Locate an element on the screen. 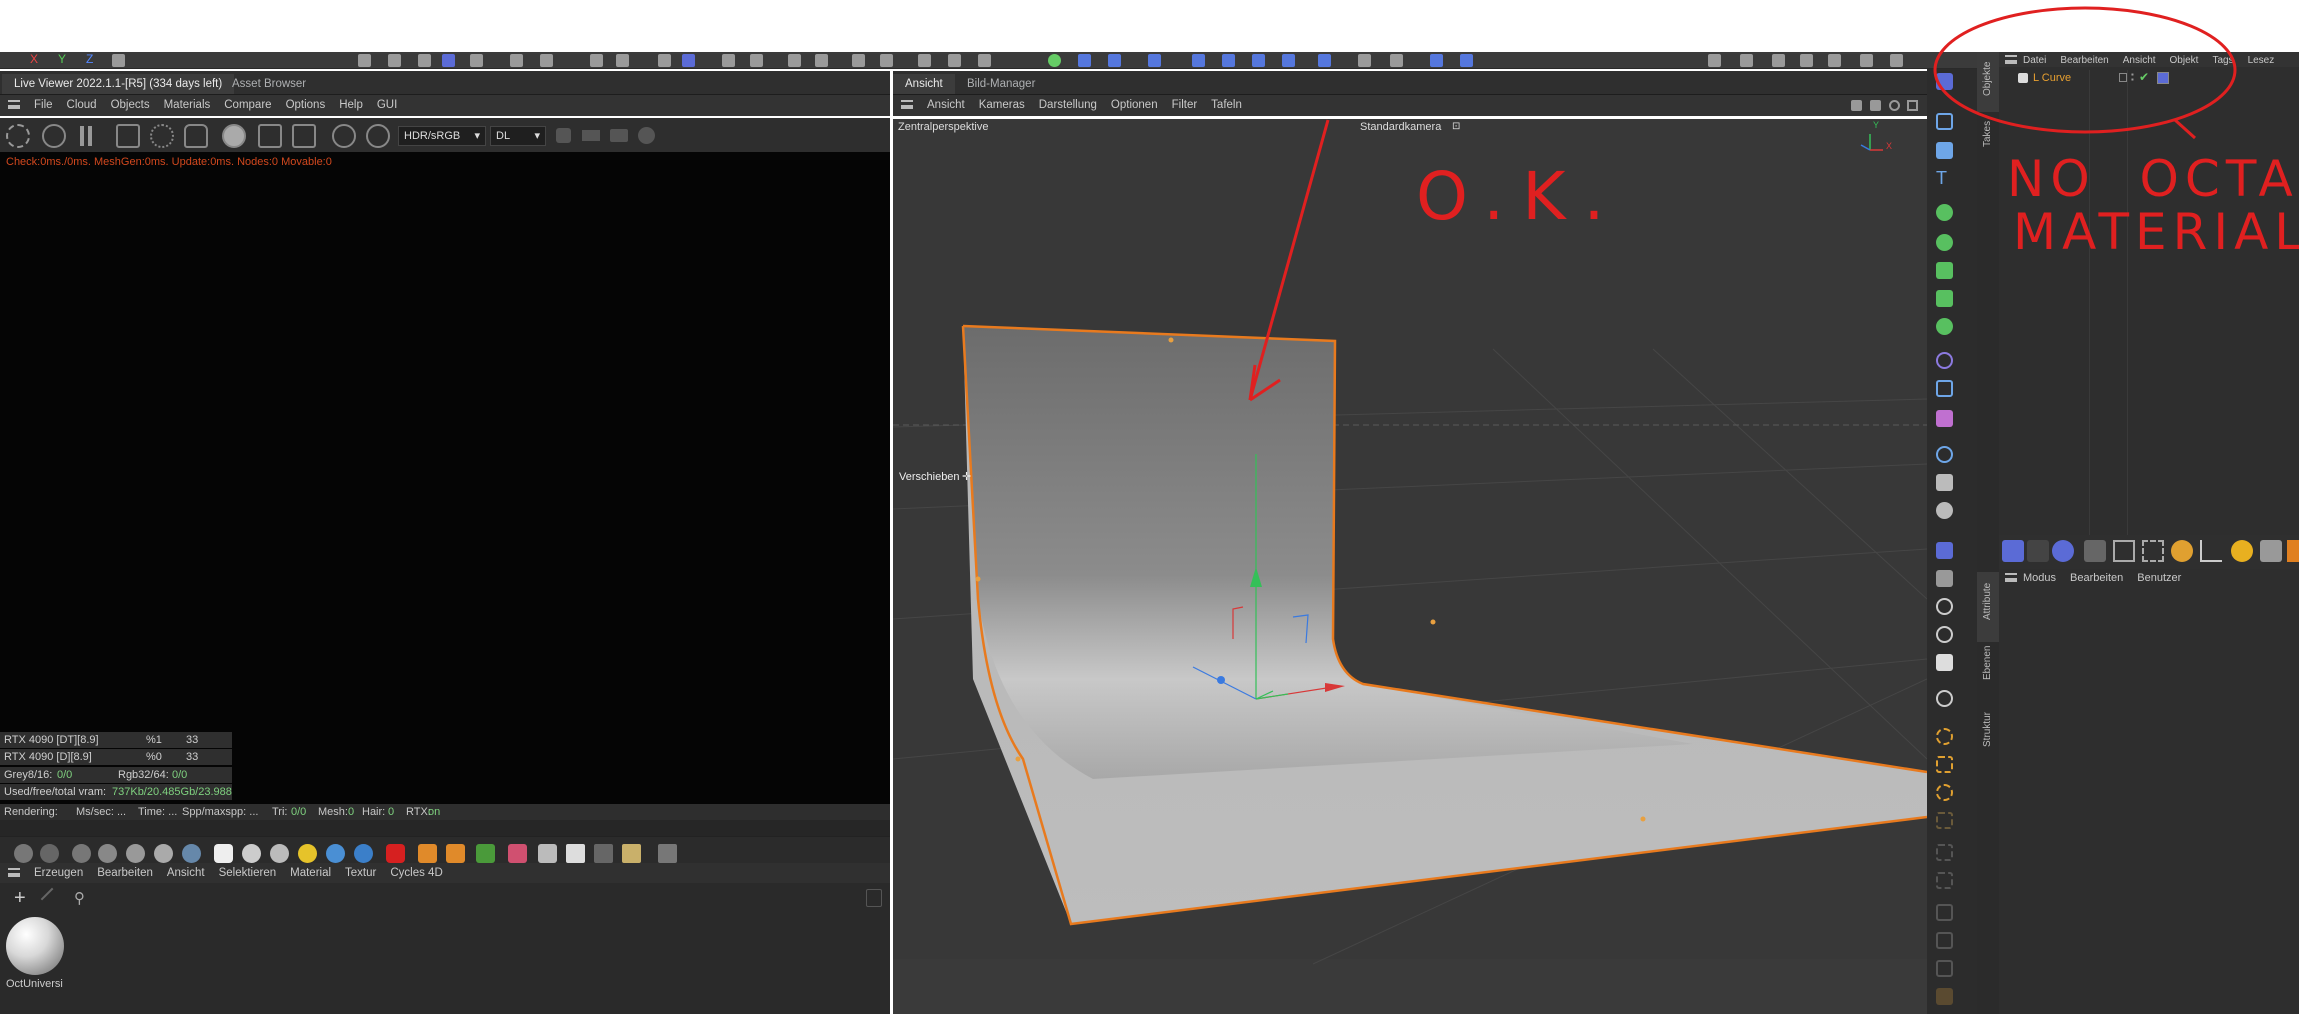  menu-darstellung: Darstellung is located at coordinates (1068, 105).